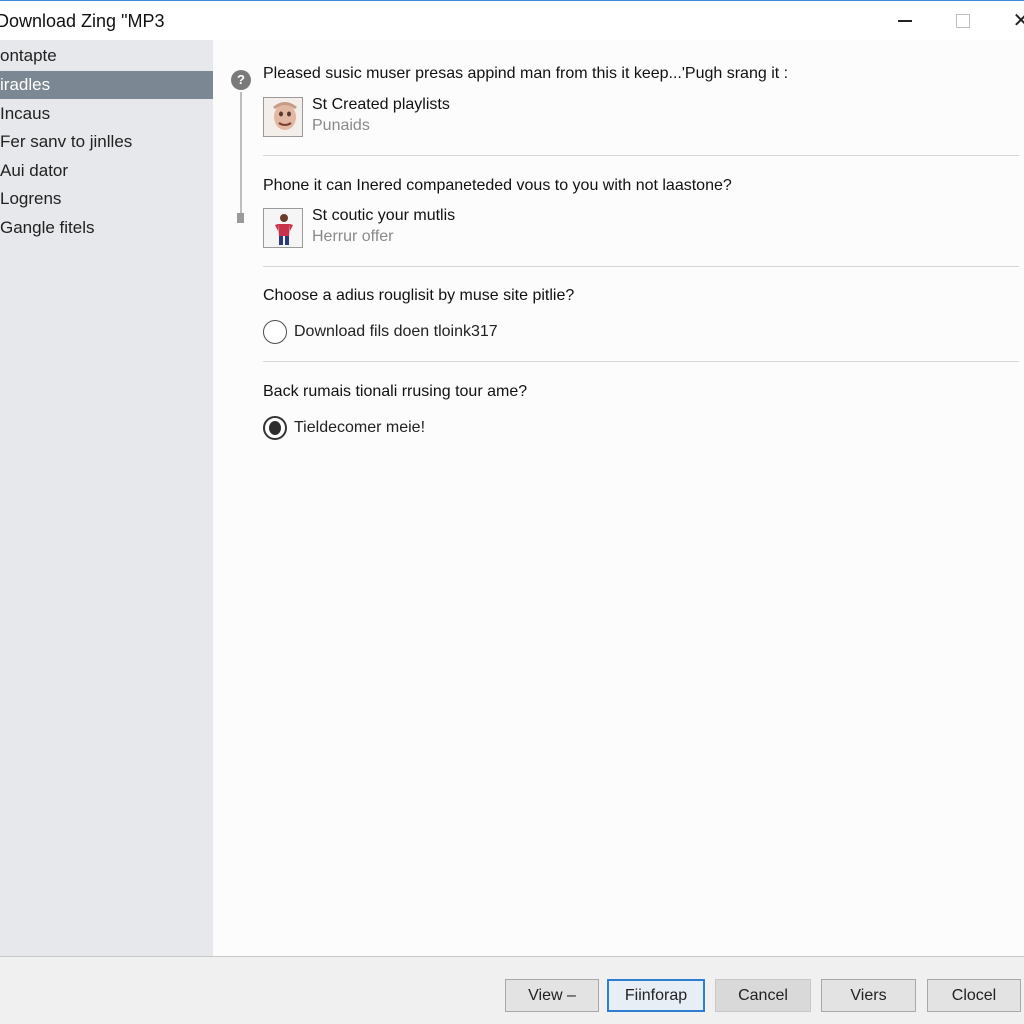 The image size is (1024, 1024). Describe the element at coordinates (868, 995) in the screenshot. I see `viers-button: Viers` at that location.